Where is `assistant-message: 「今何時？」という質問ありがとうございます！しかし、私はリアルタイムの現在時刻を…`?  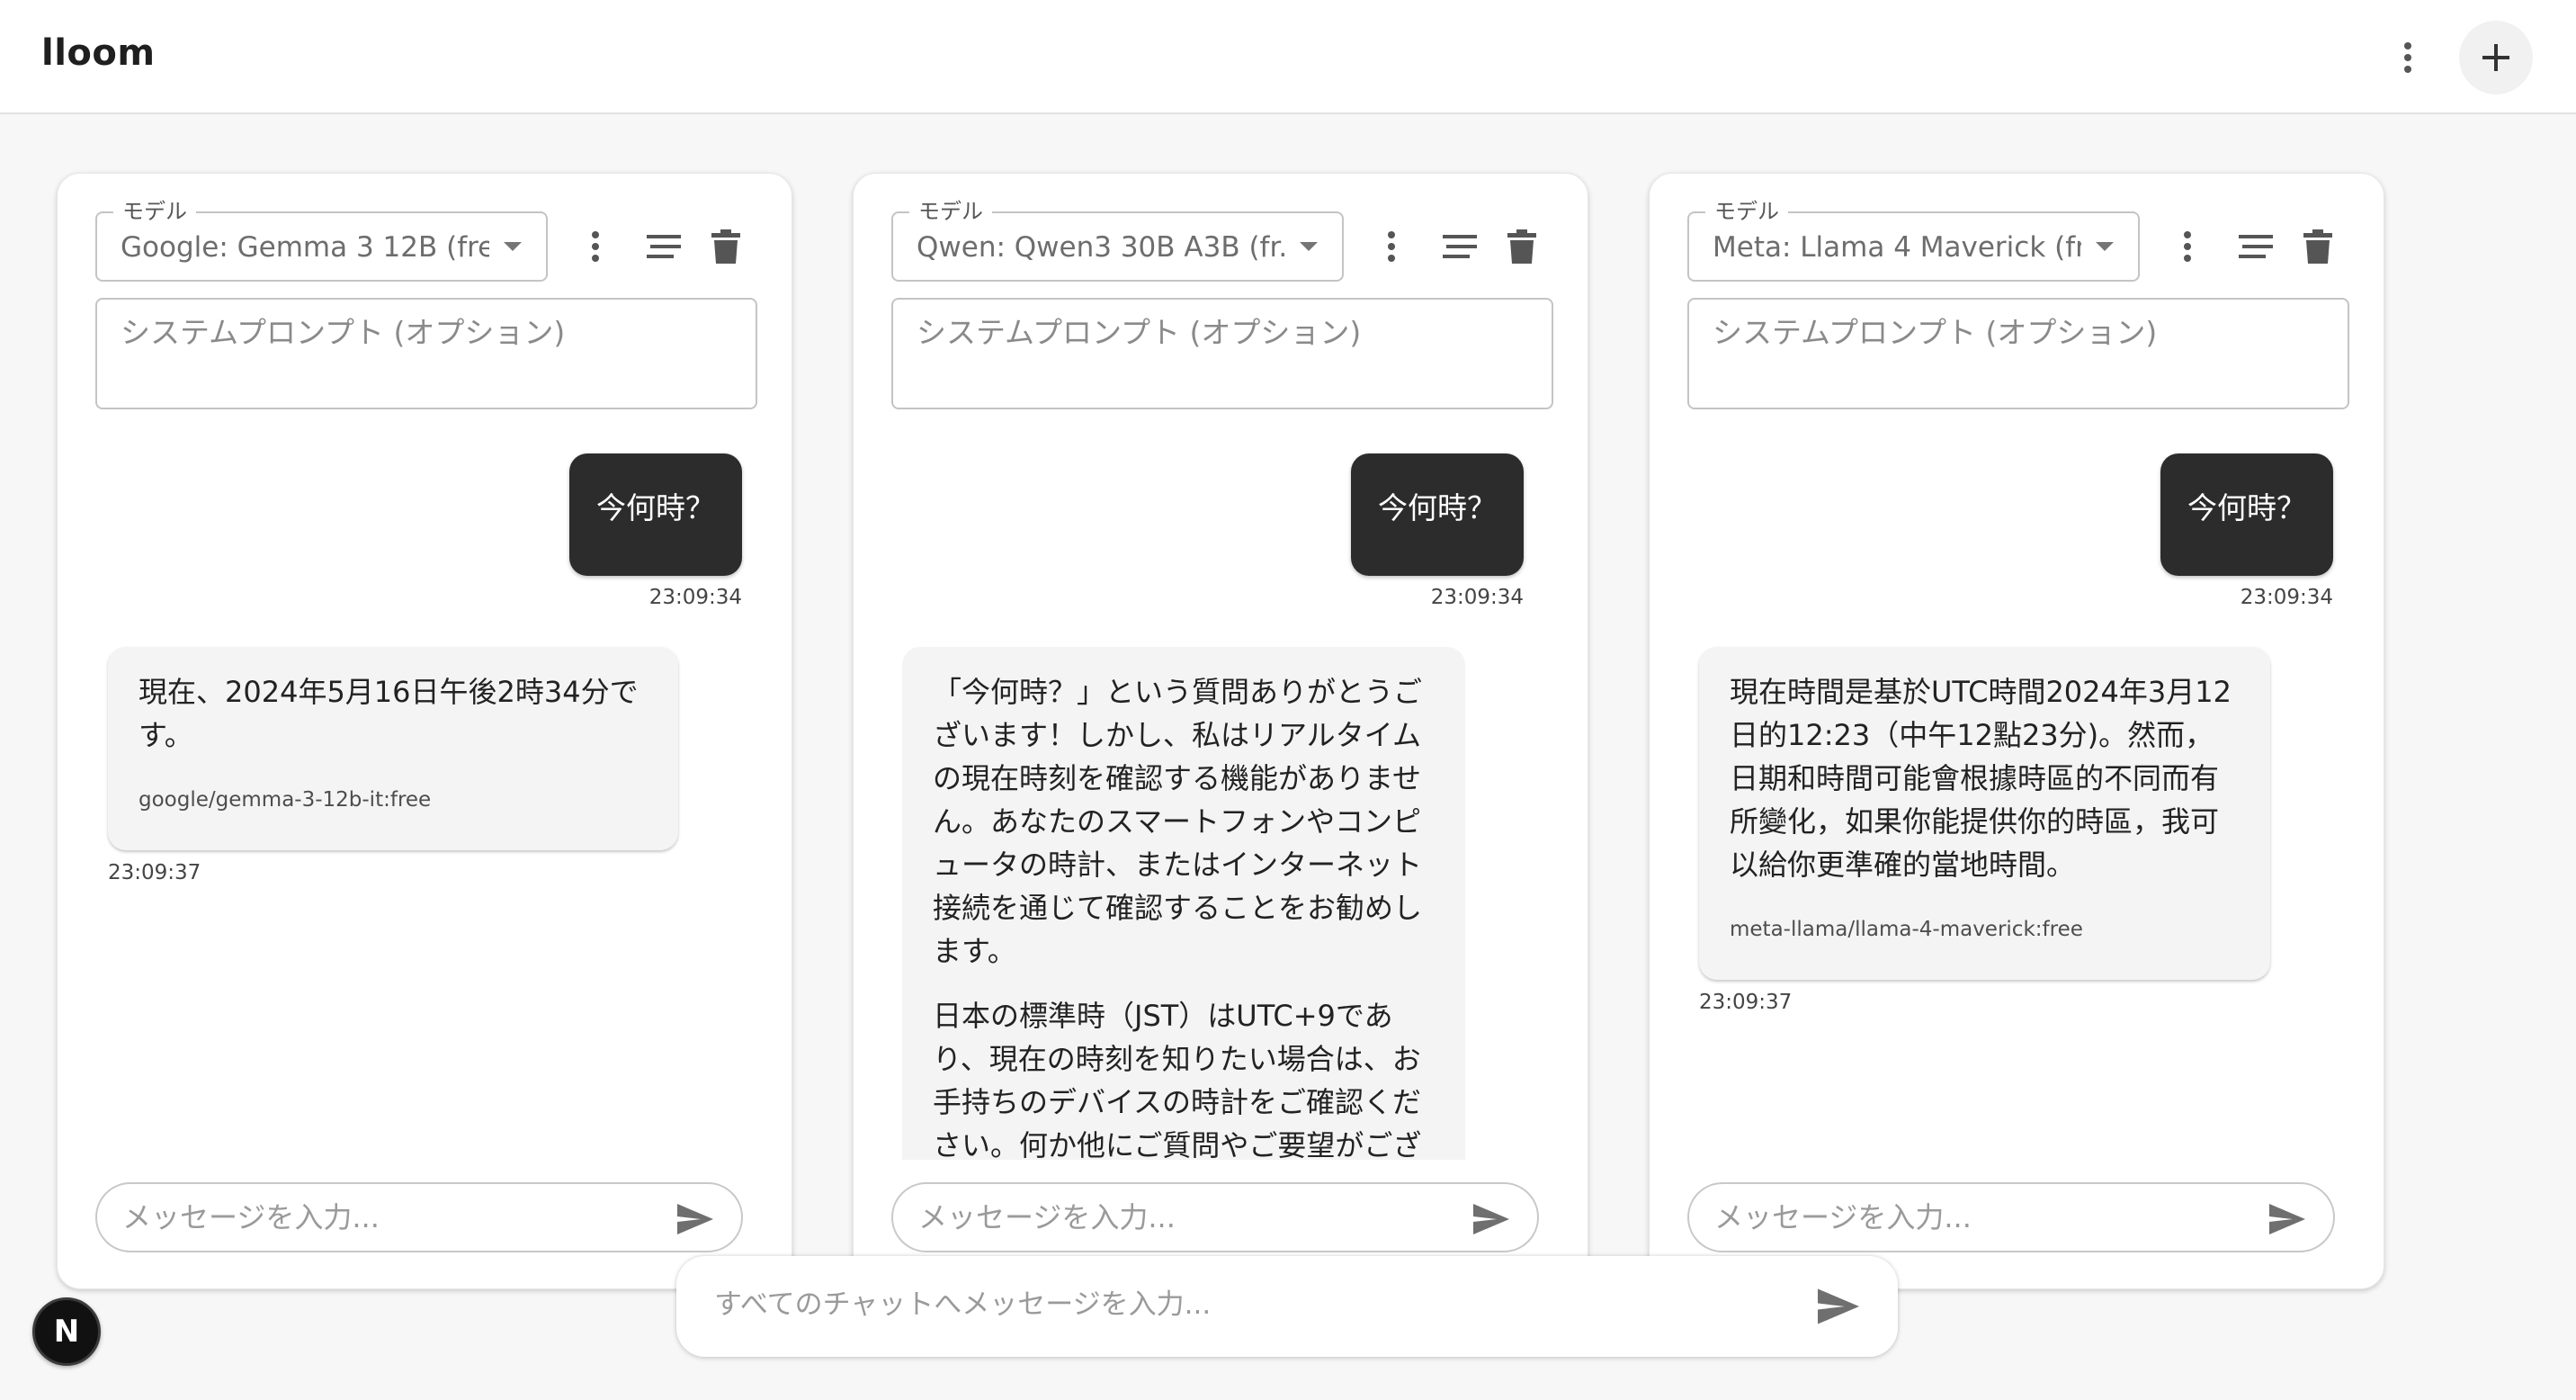 assistant-message: 「今何時？」という質問ありがとうございます！しかし、私はリアルタイムの現在時刻を… is located at coordinates (1183, 903).